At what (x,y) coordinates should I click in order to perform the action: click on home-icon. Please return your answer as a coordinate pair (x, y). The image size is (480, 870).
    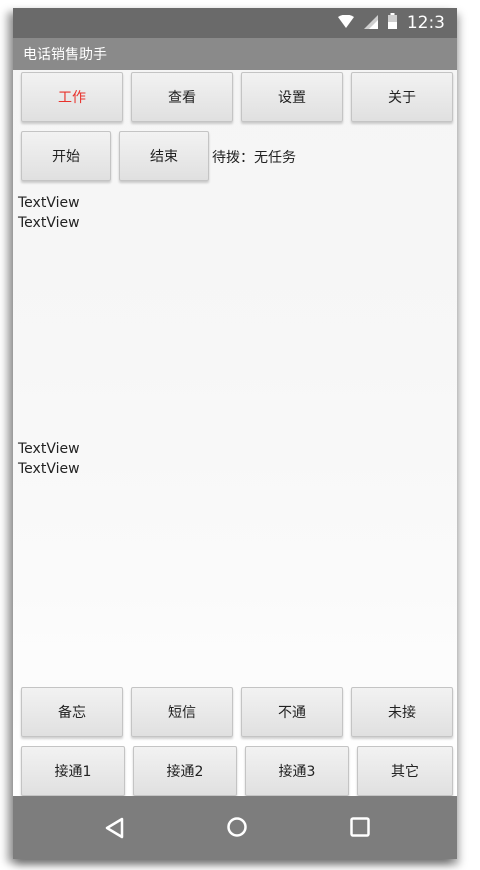
    Looking at the image, I should click on (237, 829).